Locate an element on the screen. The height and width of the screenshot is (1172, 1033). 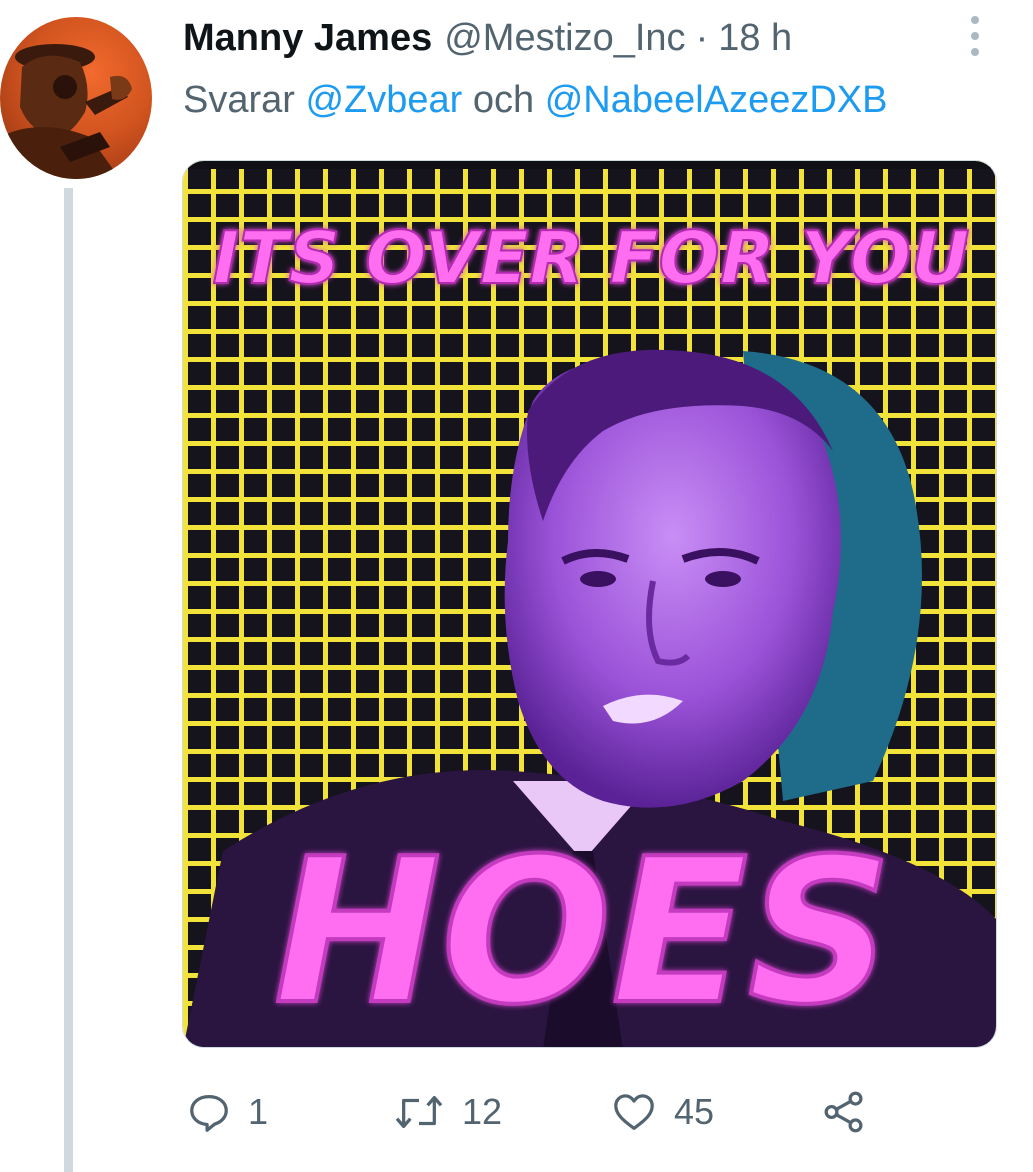
thread-line is located at coordinates (68, 680).